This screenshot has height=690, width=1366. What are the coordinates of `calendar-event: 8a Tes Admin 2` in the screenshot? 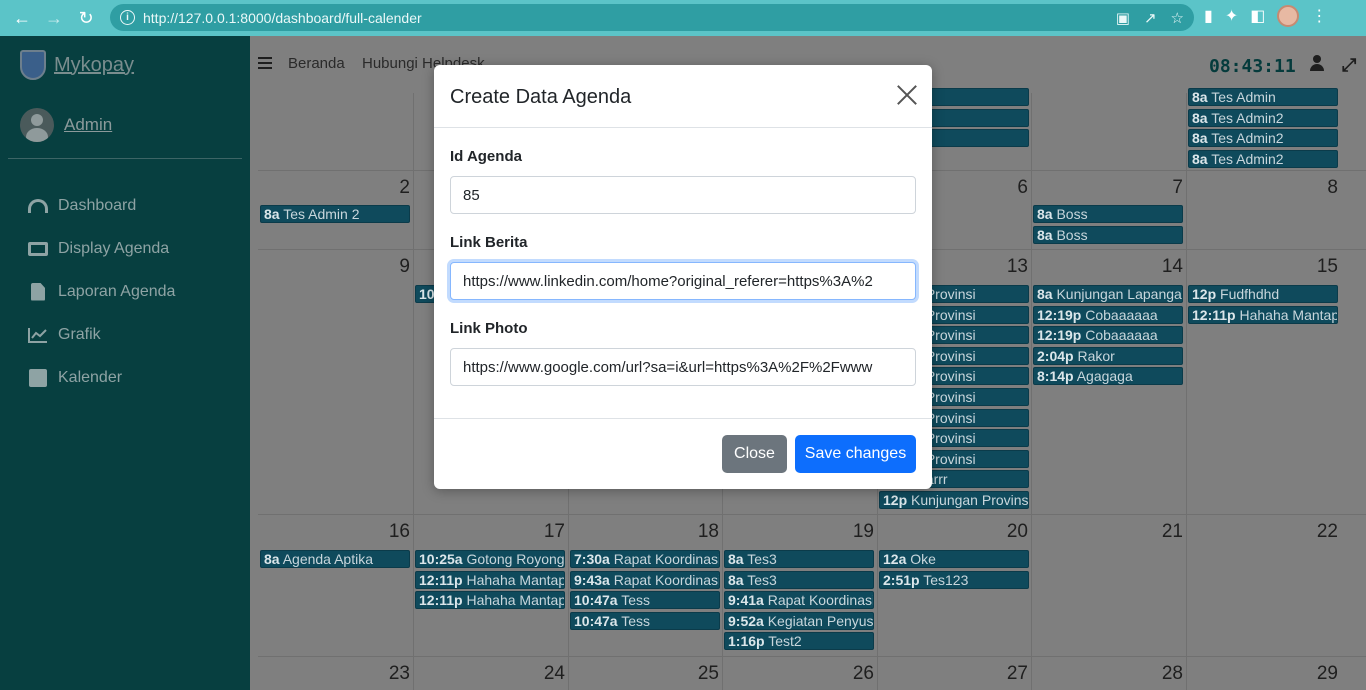 It's located at (335, 214).